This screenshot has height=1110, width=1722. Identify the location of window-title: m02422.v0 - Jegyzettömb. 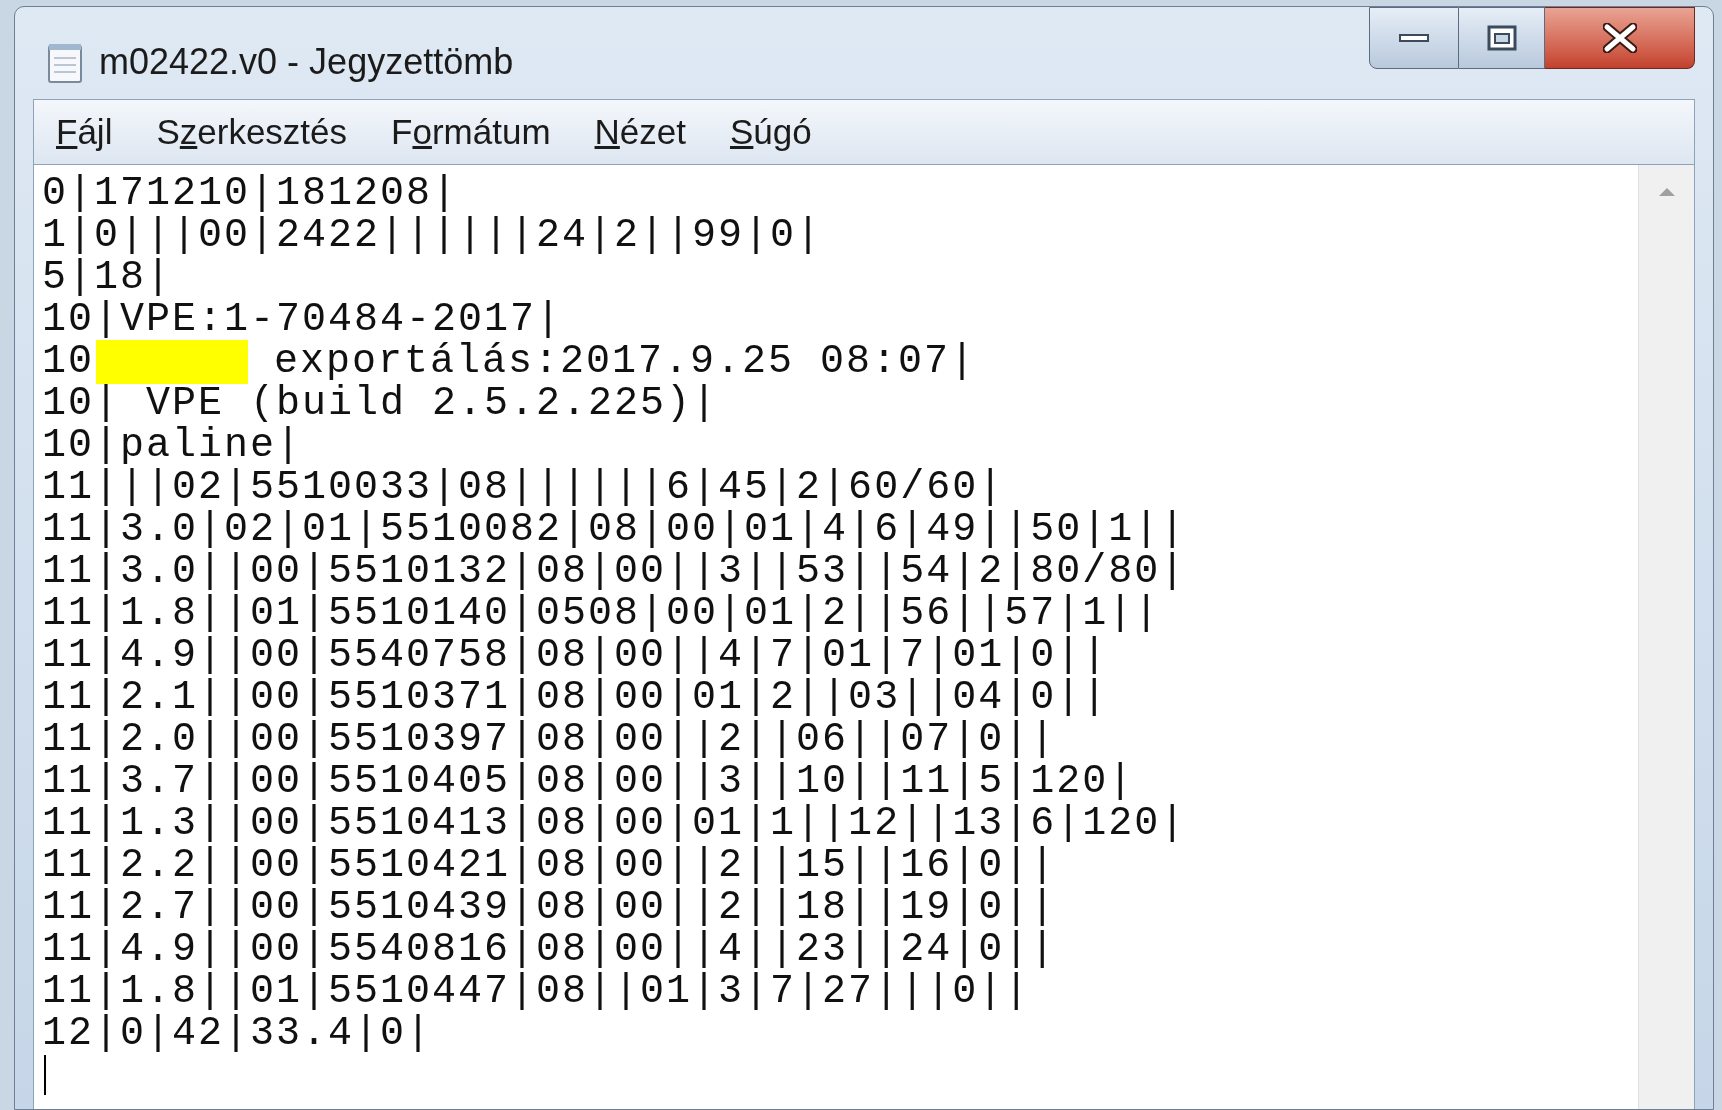
(306, 62).